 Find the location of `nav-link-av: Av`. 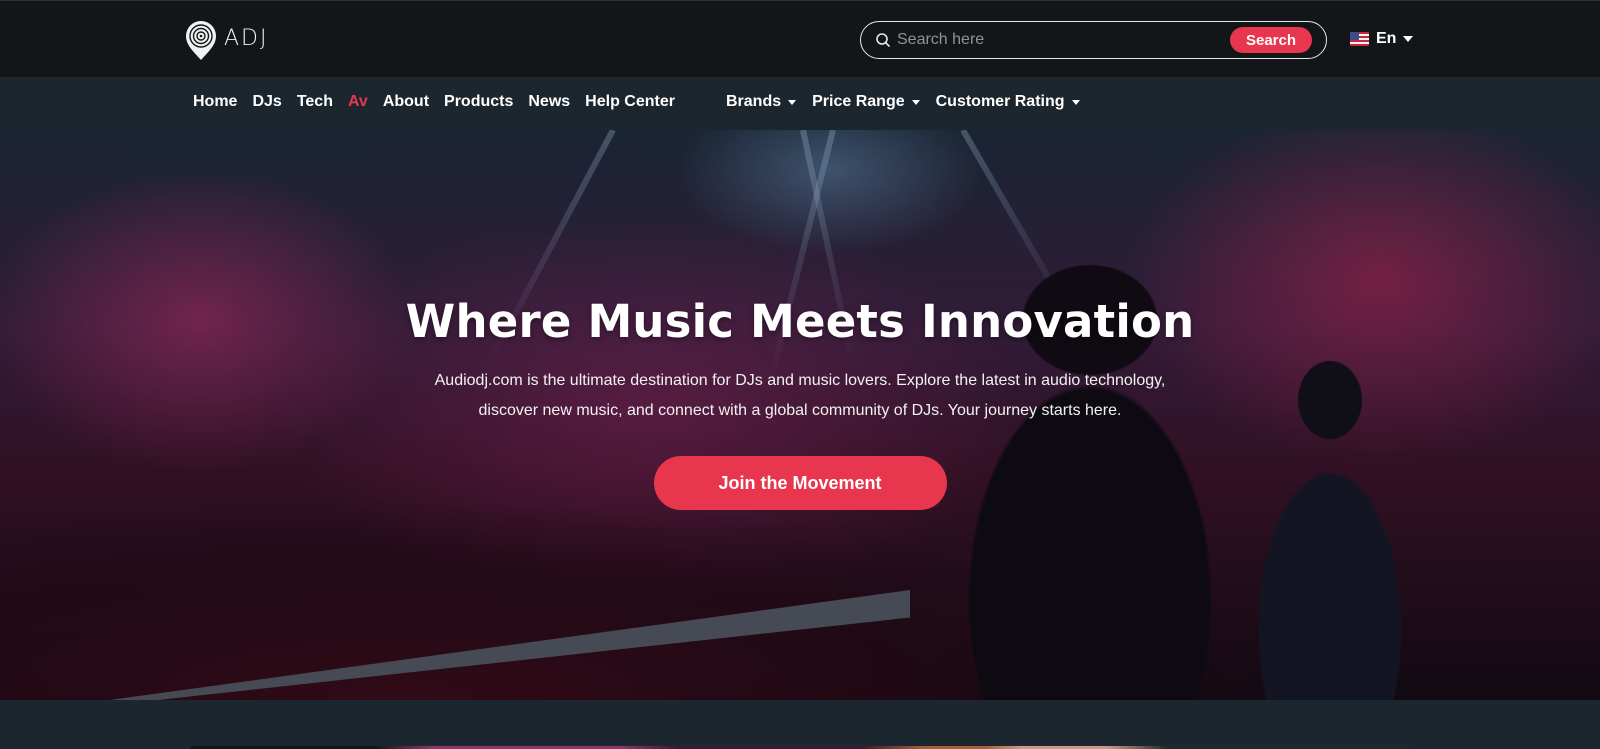

nav-link-av: Av is located at coordinates (358, 102).